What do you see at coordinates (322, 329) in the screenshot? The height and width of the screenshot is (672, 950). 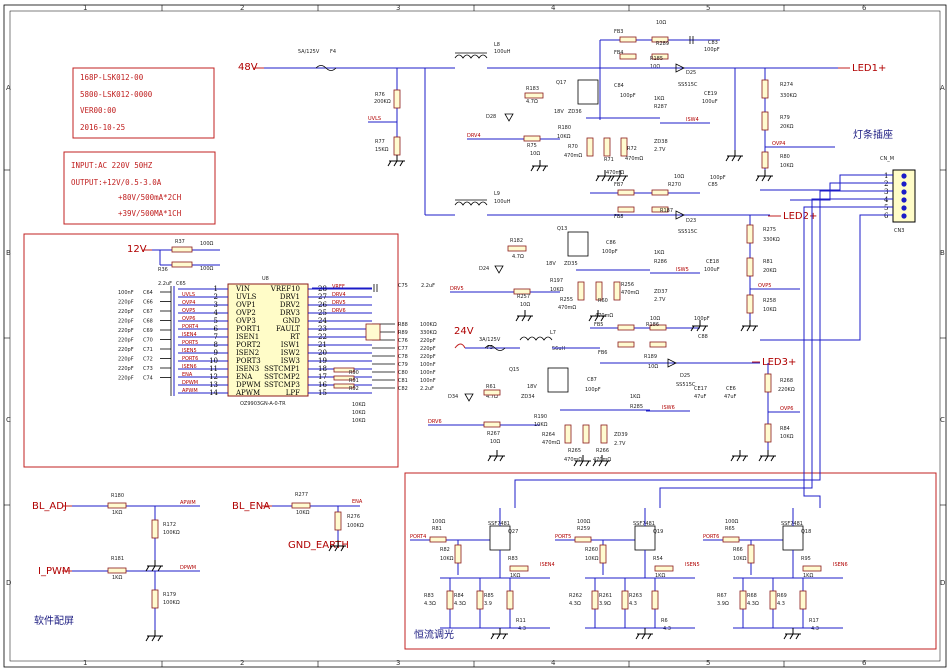 I see `ic-pin-number: 23` at bounding box center [322, 329].